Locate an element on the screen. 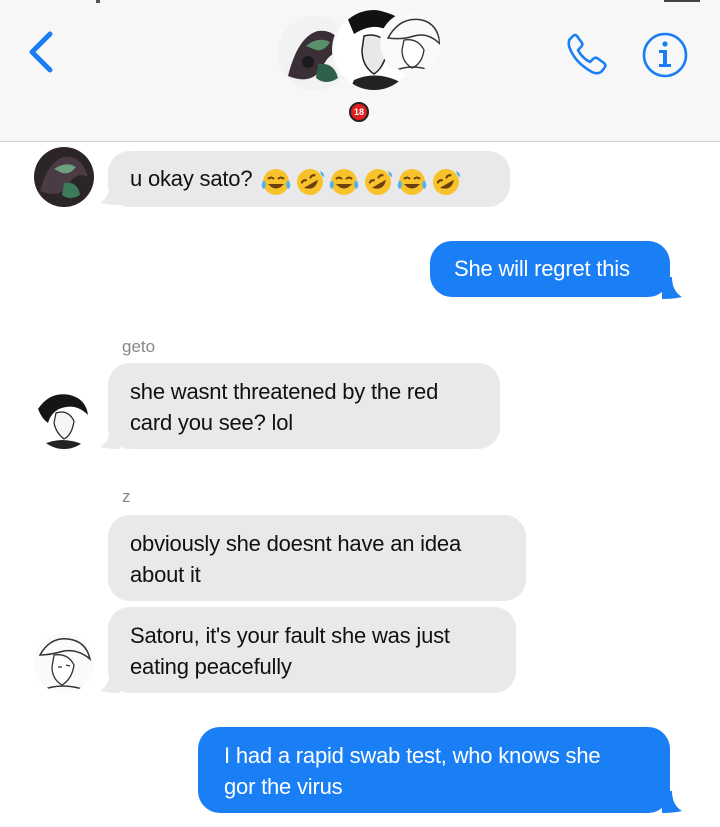 The height and width of the screenshot is (827, 720). message-text-line: I had a rapid swab test, who knows she is located at coordinates (412, 755).